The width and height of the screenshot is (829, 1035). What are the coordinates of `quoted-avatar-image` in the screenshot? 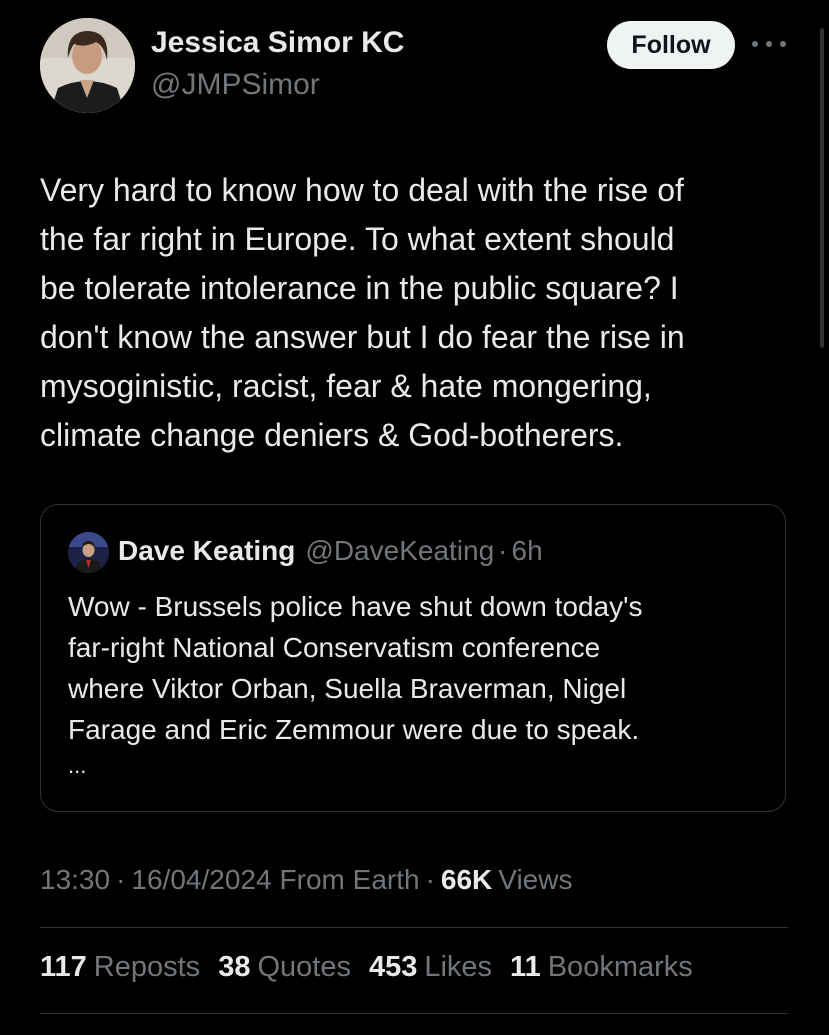 It's located at (88, 552).